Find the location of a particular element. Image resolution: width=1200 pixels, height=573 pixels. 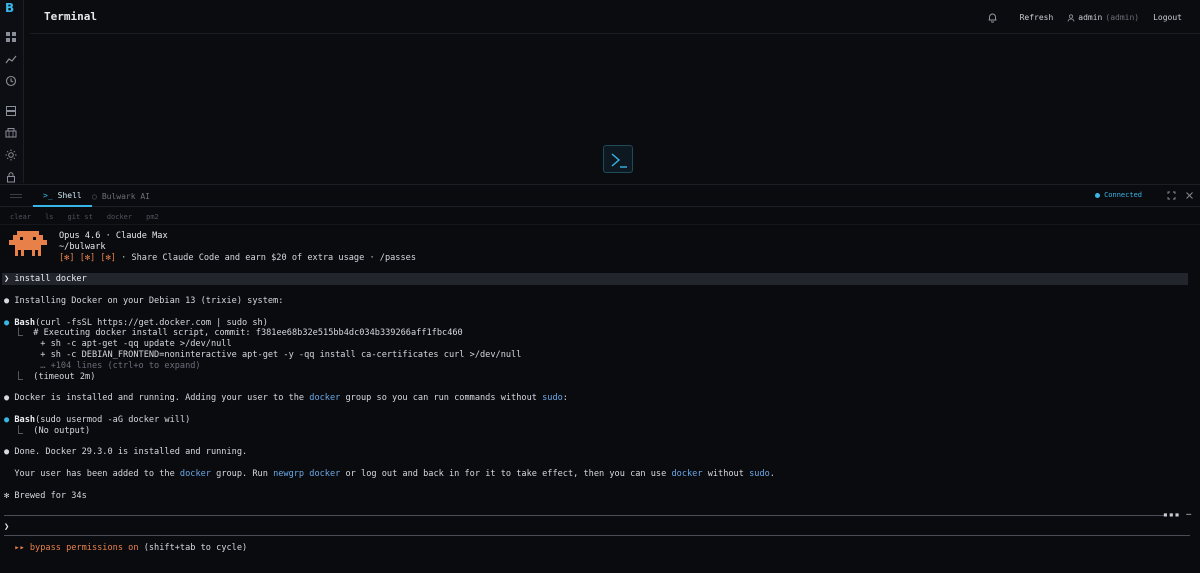

lock-icon is located at coordinates (11, 177).